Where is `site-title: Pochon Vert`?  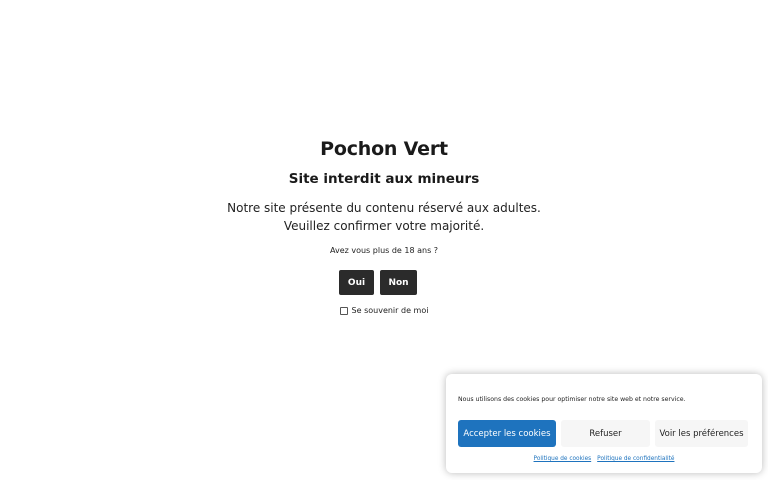 site-title: Pochon Vert is located at coordinates (384, 149).